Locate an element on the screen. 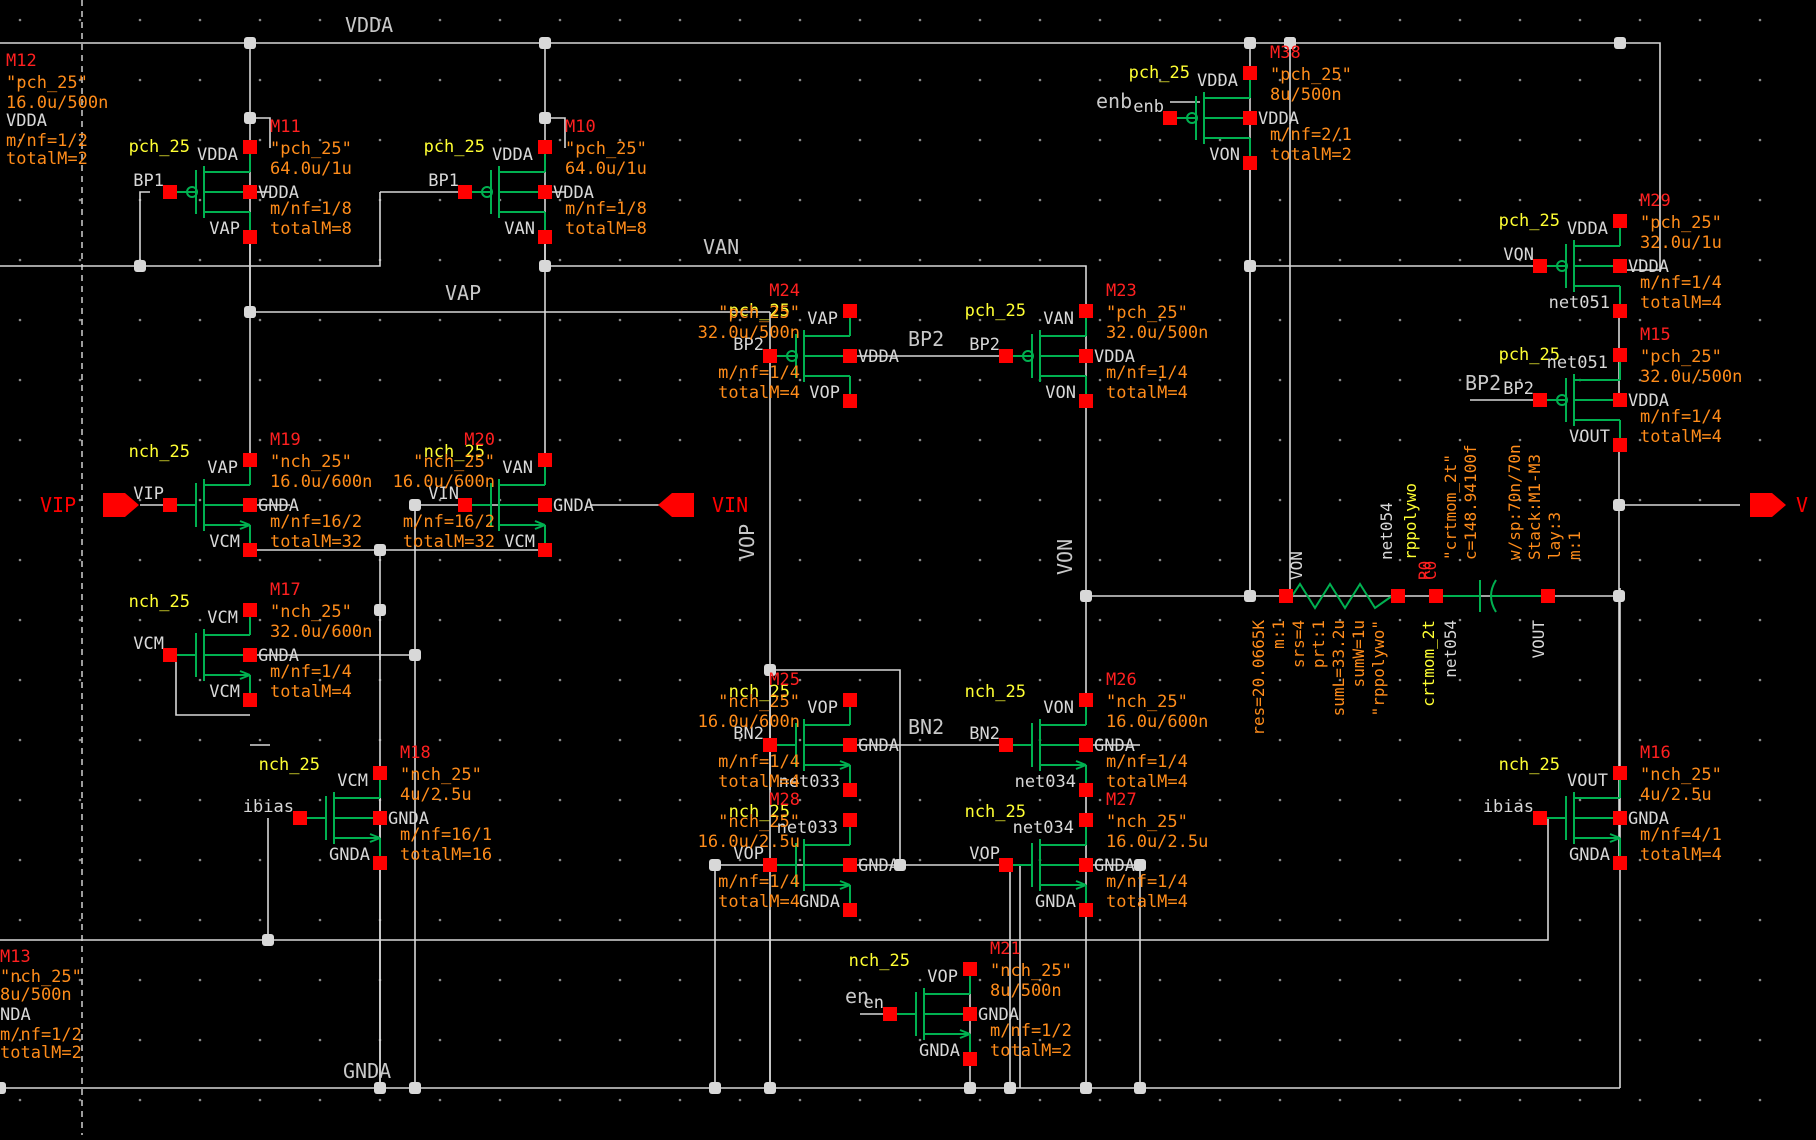  pin-name: net051 is located at coordinates (1579, 303).